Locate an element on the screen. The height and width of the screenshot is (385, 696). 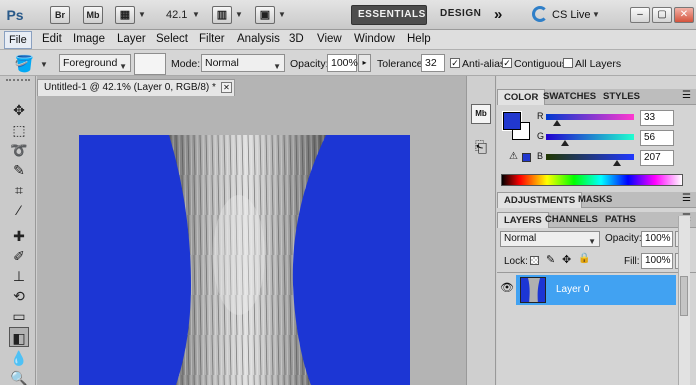
contiguous-checkbox: ✓ is located at coordinates (507, 63).